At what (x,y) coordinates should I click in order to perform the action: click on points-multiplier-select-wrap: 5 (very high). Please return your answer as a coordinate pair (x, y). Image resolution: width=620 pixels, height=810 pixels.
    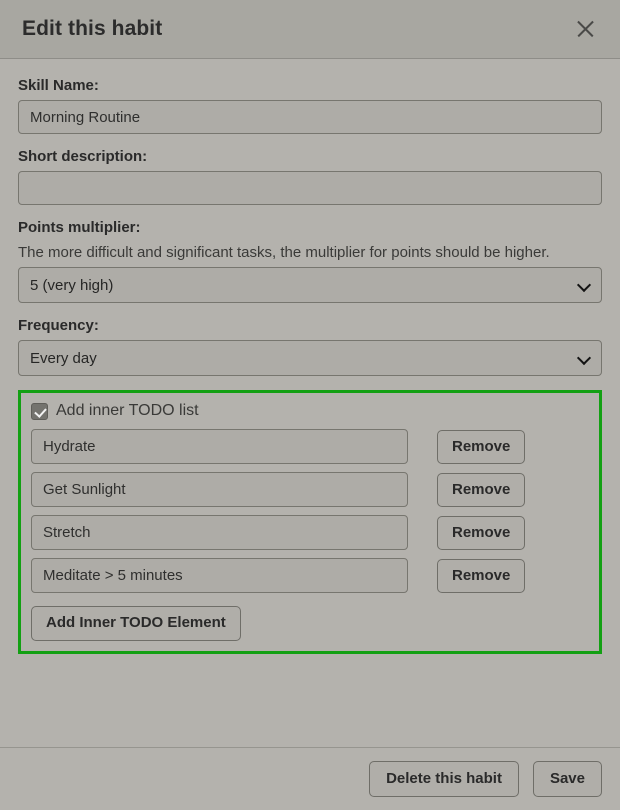
    Looking at the image, I should click on (310, 285).